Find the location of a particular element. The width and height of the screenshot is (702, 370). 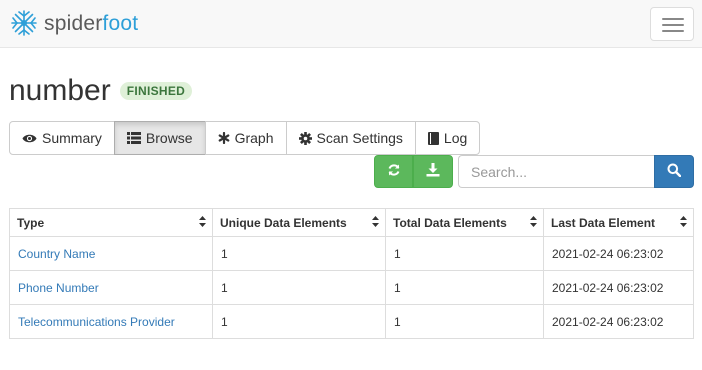

table-row: Country Name 1 1 2021-02-24 06:23:02 is located at coordinates (351, 253).